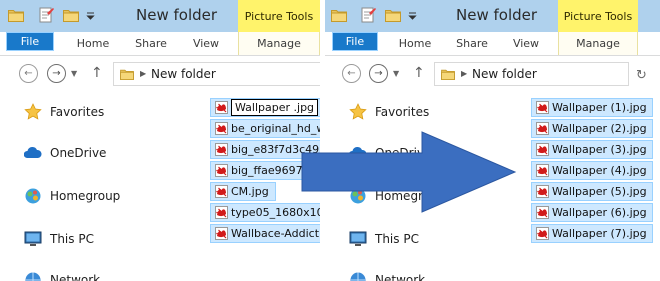  I want to click on cloud-icon, so click(33, 152).